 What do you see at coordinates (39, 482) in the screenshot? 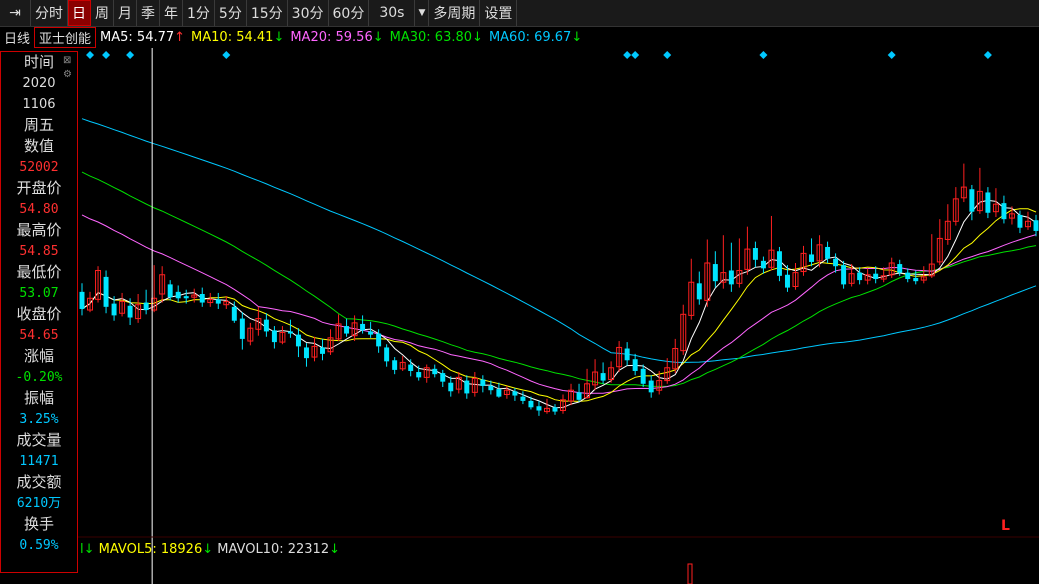
I see `amount-label: 成交额` at bounding box center [39, 482].